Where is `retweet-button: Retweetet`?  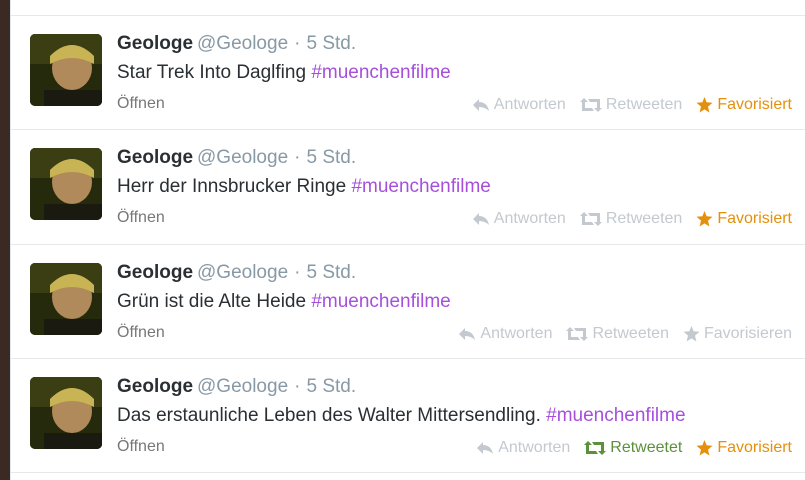 retweet-button: Retweetet is located at coordinates (633, 448).